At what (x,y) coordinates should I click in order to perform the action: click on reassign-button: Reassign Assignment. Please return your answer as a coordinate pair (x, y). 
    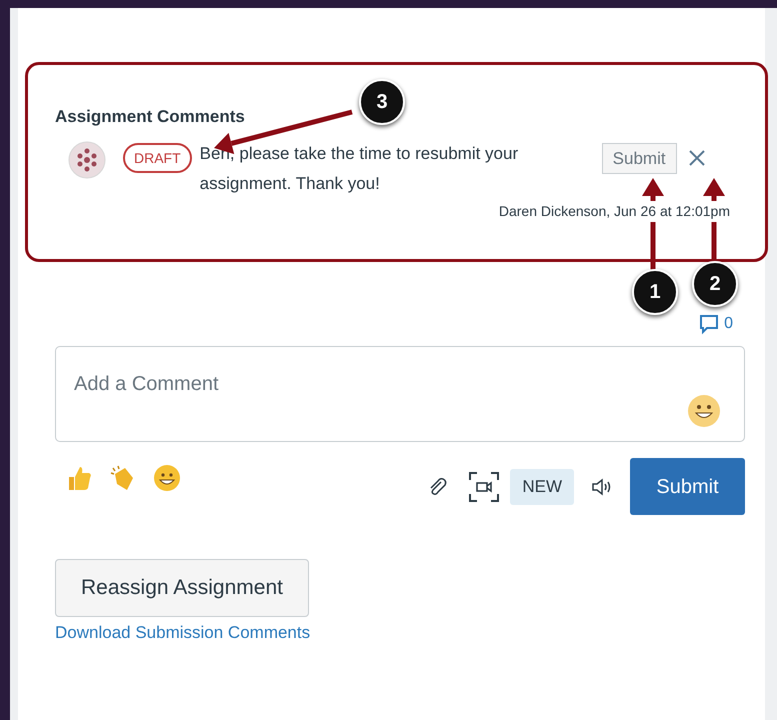
    Looking at the image, I should click on (182, 588).